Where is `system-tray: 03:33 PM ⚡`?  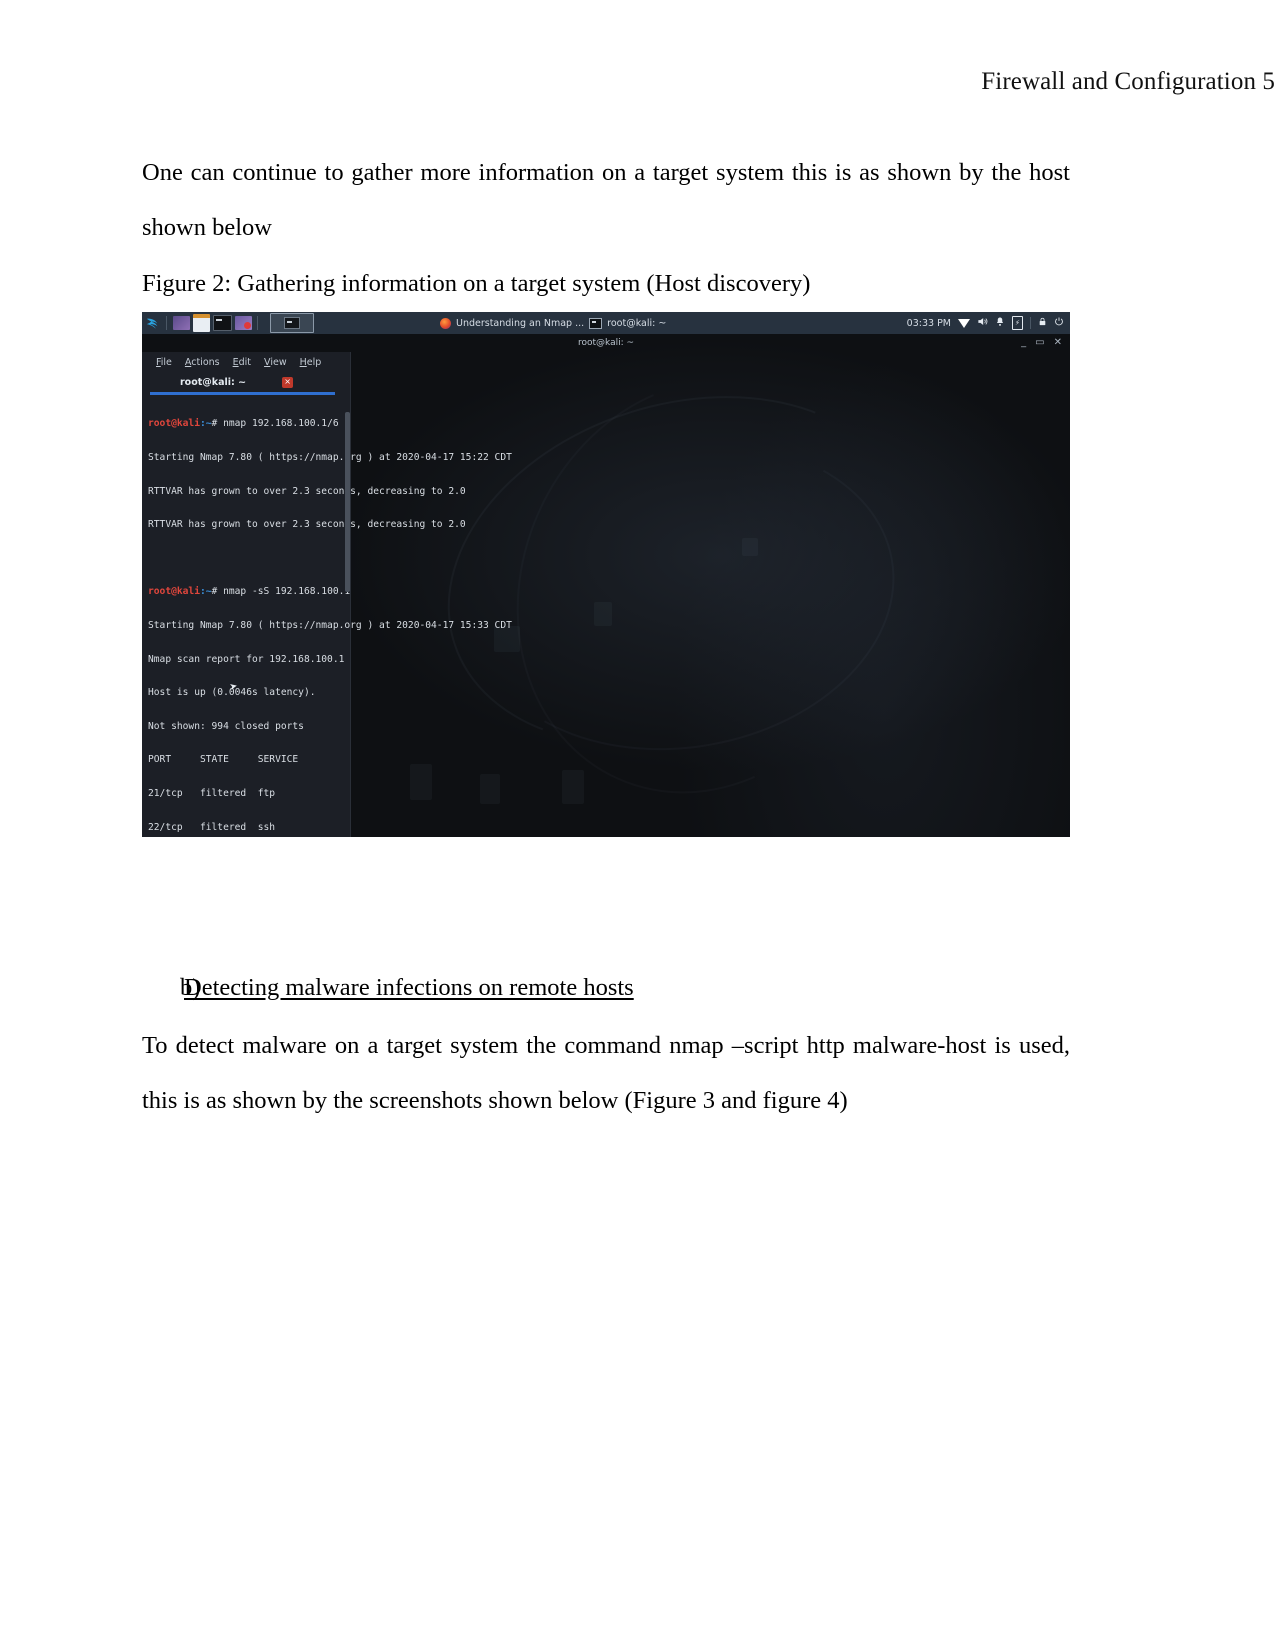 system-tray: 03:33 PM ⚡ is located at coordinates (988, 323).